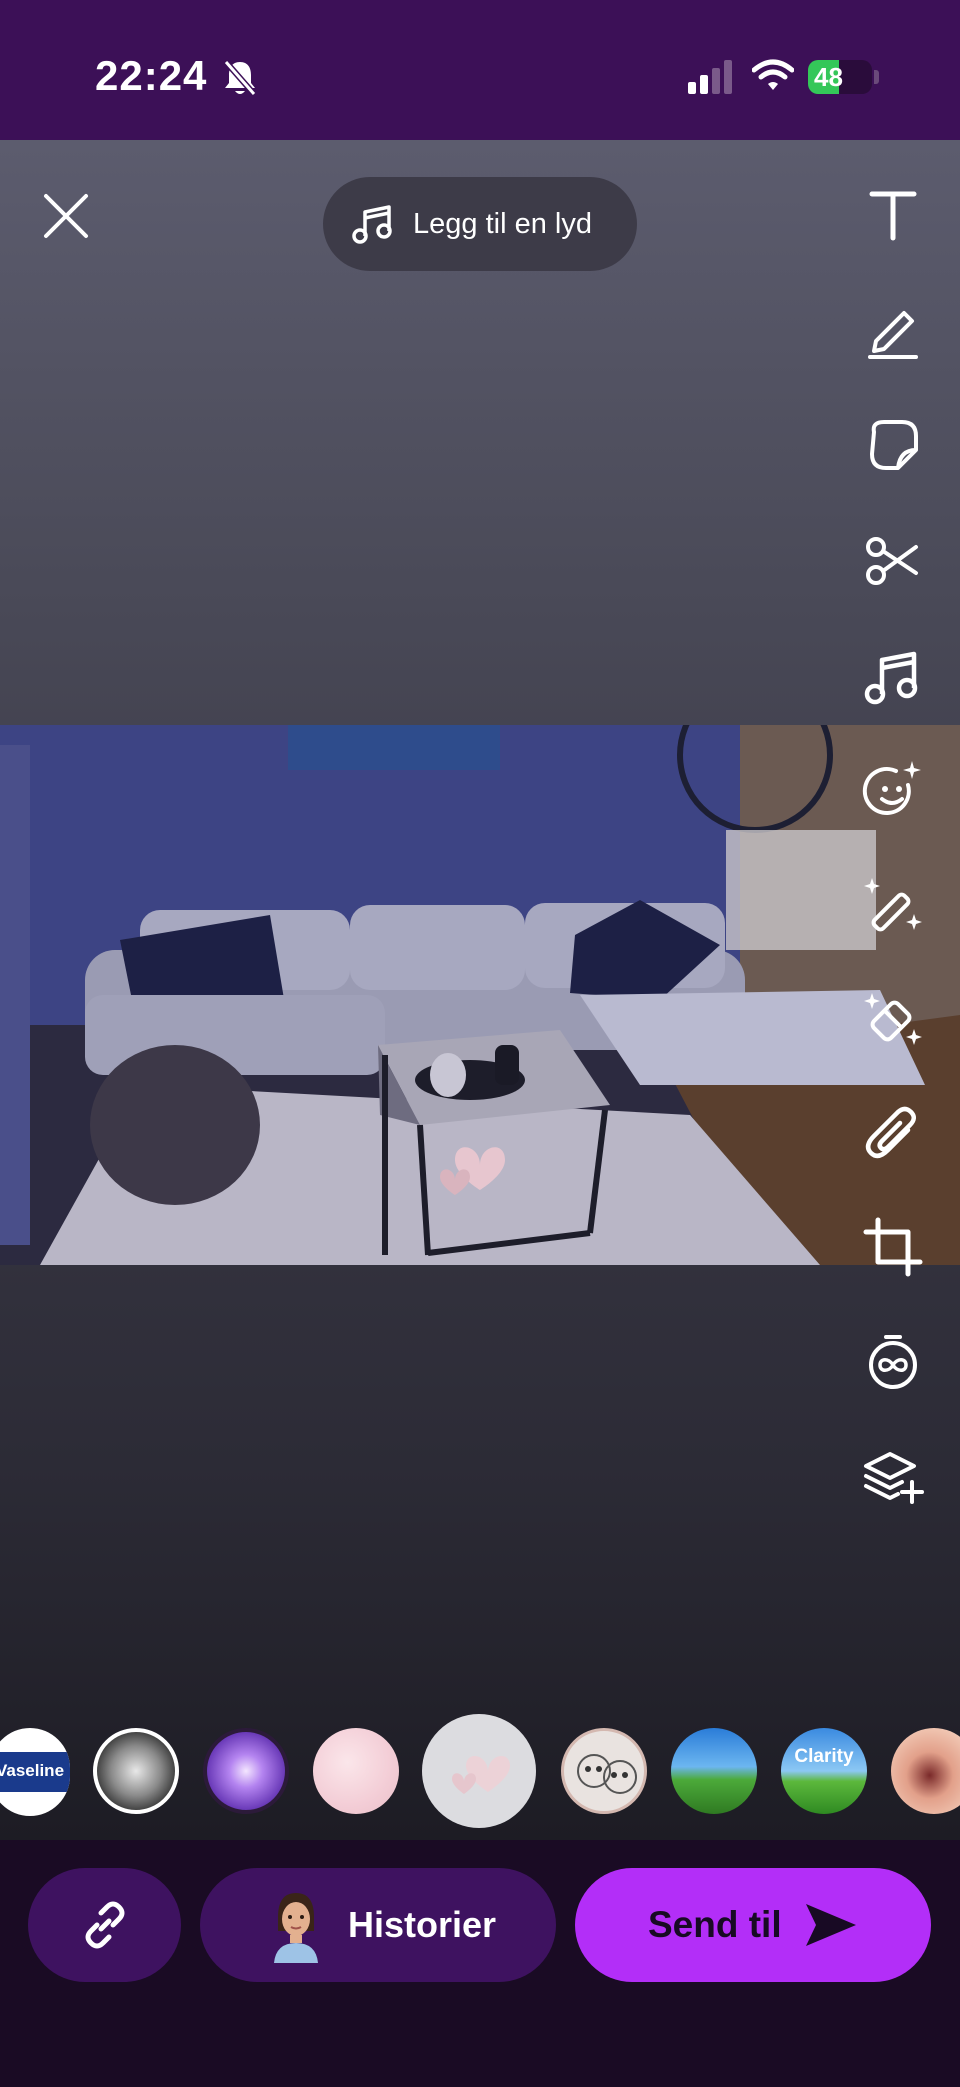  What do you see at coordinates (876, 77) in the screenshot?
I see `battery-tip` at bounding box center [876, 77].